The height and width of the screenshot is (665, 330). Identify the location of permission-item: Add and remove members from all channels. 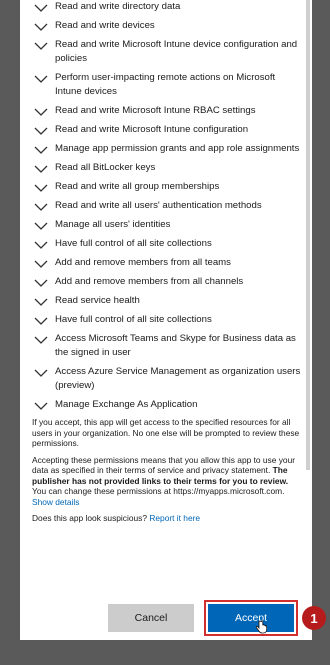
(168, 282).